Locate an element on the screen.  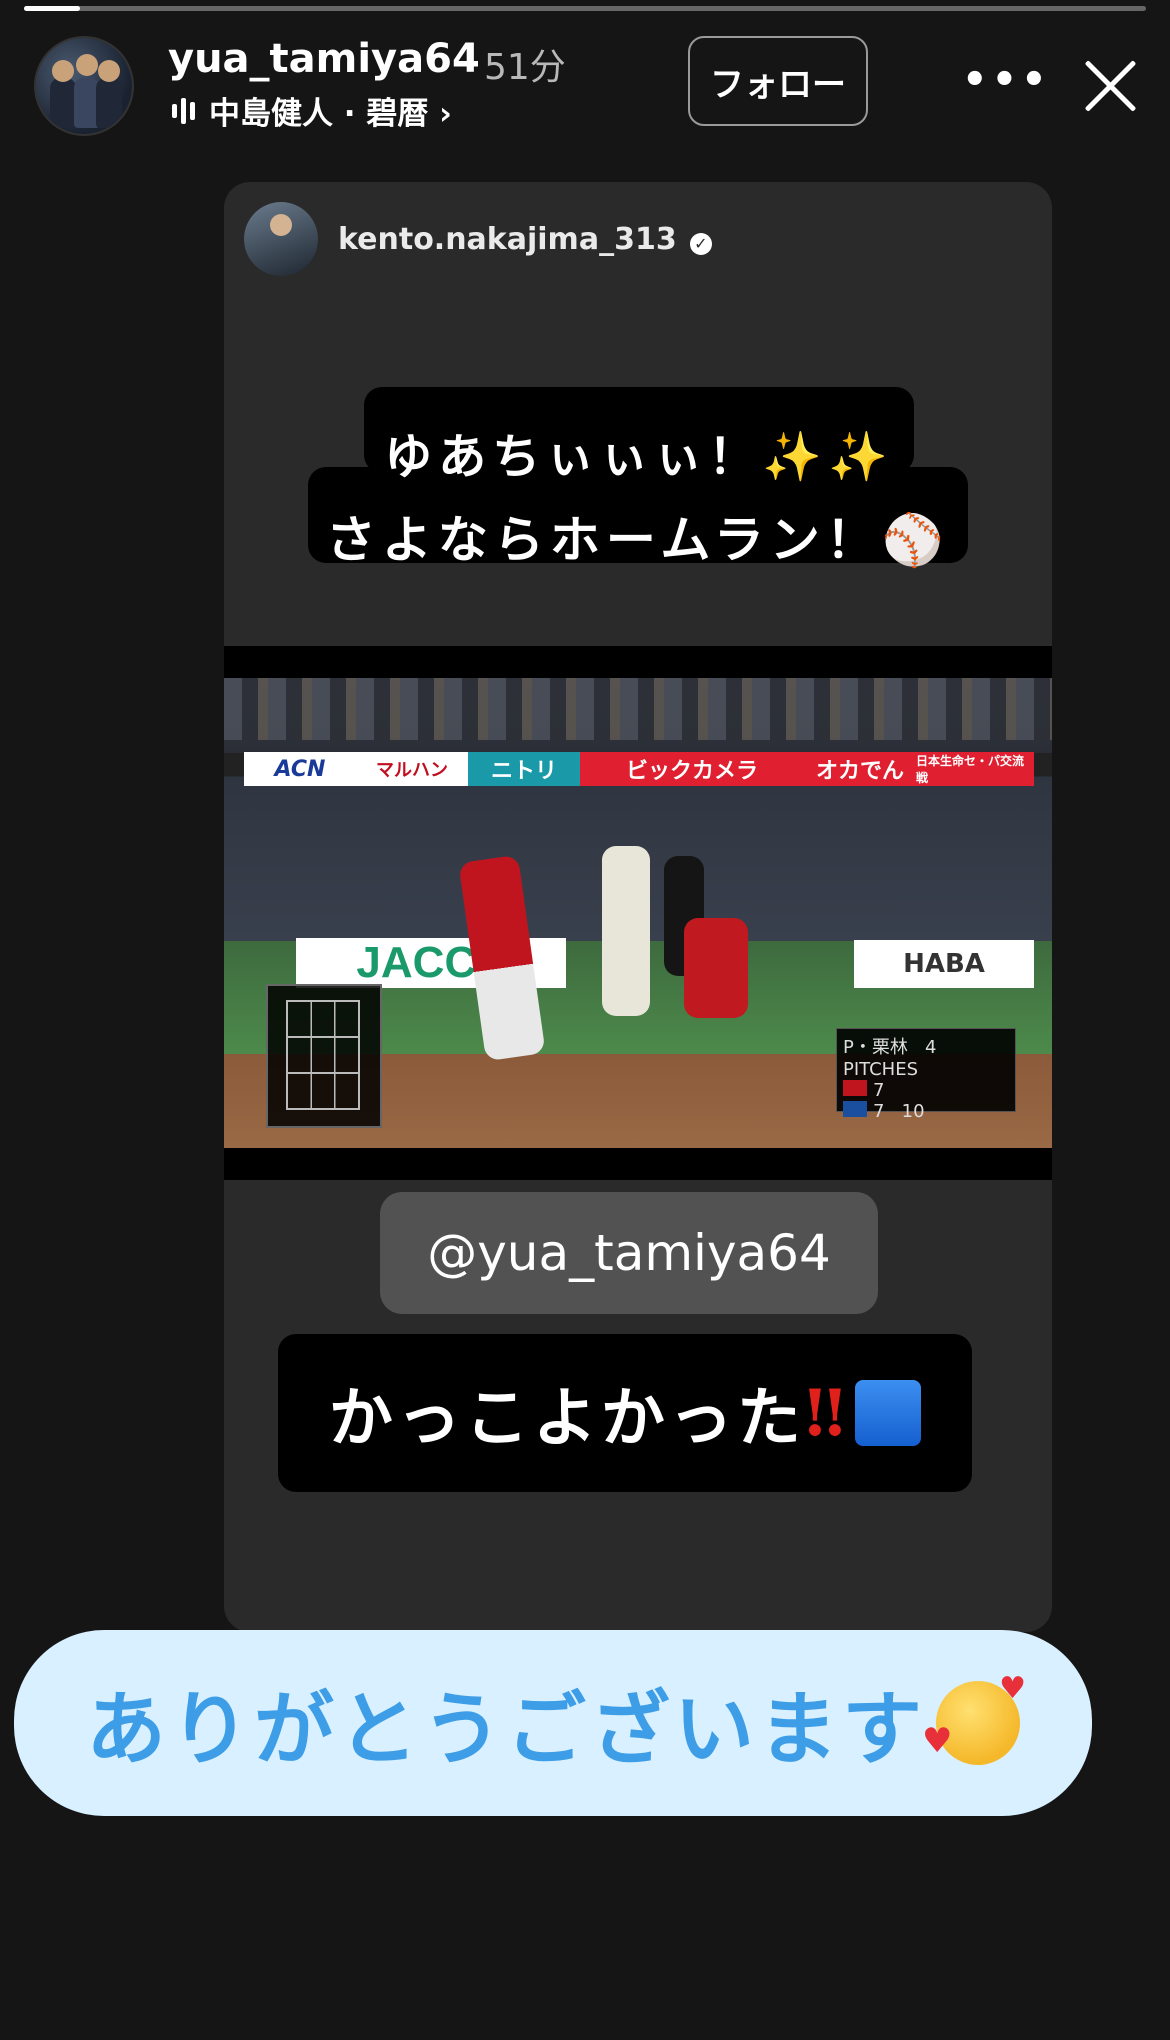
strike-zone-overlay is located at coordinates (324, 1056).